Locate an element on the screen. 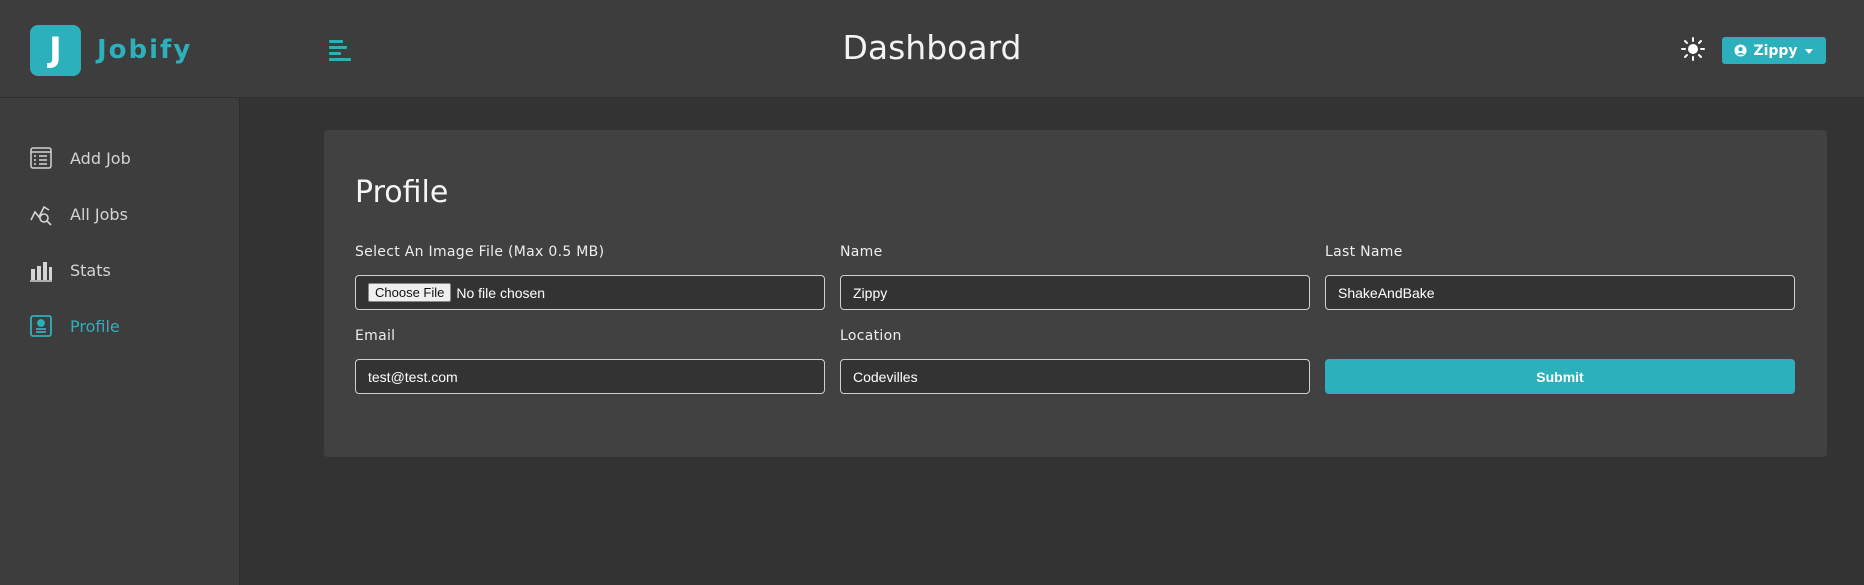  caret-down-icon is located at coordinates (1808, 51).